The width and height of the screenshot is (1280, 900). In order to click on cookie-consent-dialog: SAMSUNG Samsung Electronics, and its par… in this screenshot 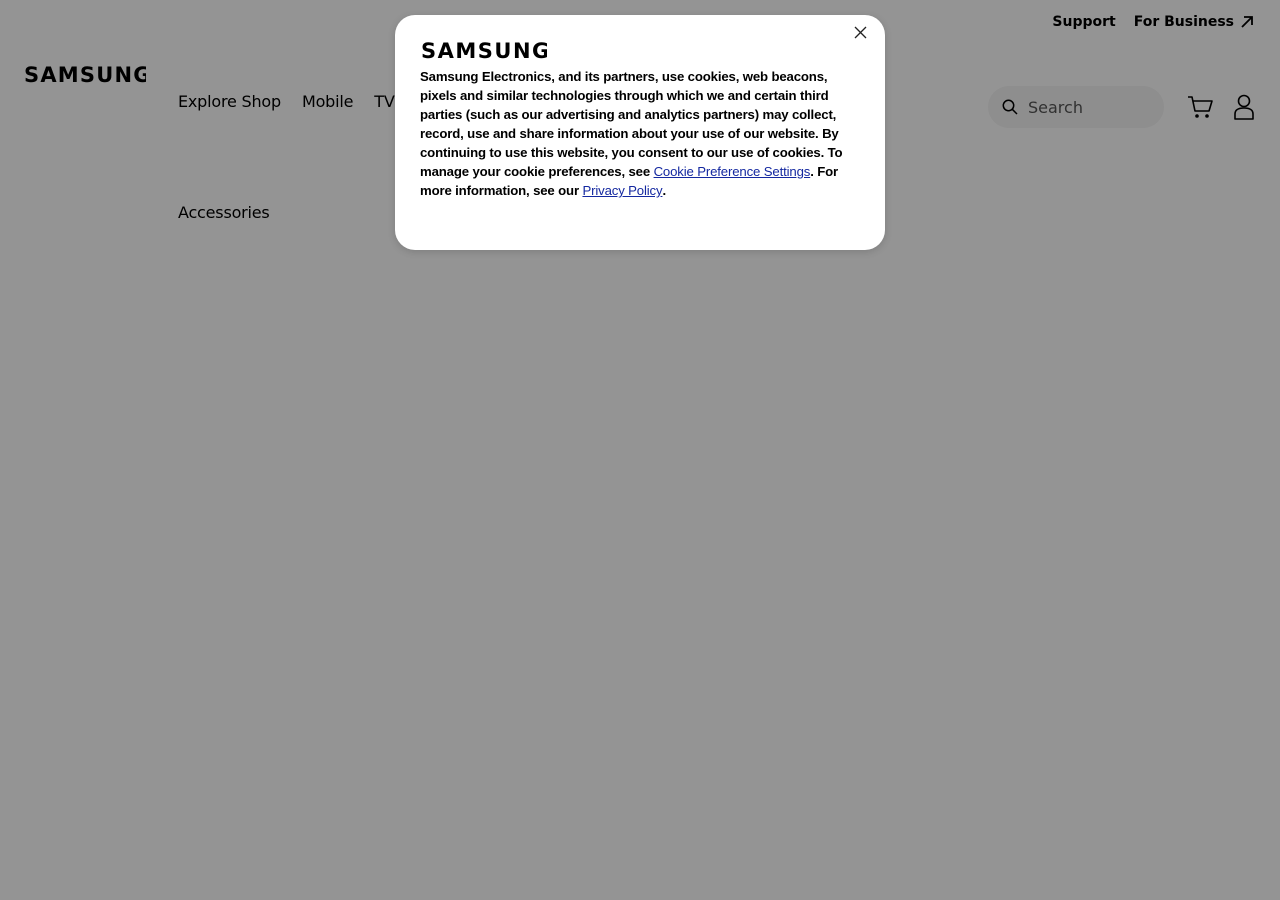, I will do `click(640, 132)`.